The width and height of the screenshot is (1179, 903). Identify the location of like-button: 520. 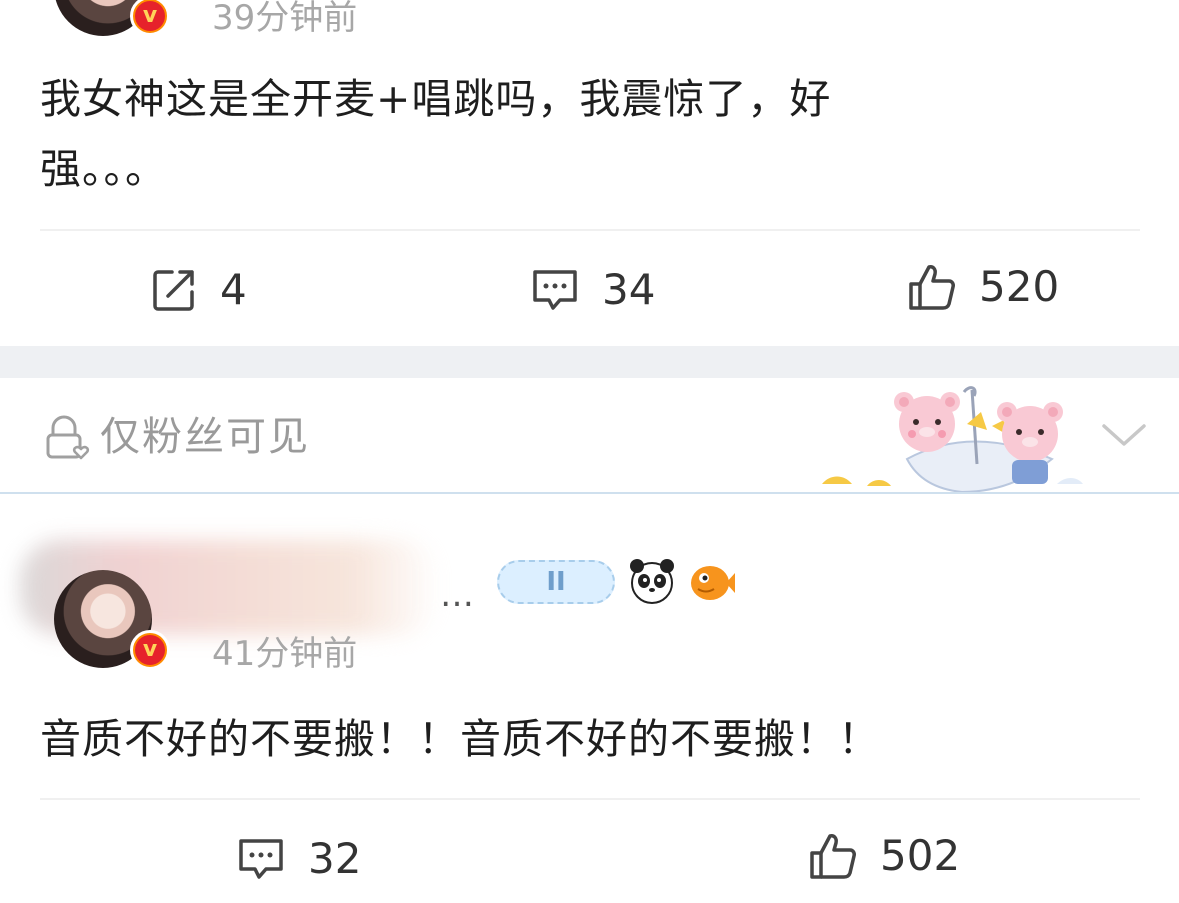
(983, 287).